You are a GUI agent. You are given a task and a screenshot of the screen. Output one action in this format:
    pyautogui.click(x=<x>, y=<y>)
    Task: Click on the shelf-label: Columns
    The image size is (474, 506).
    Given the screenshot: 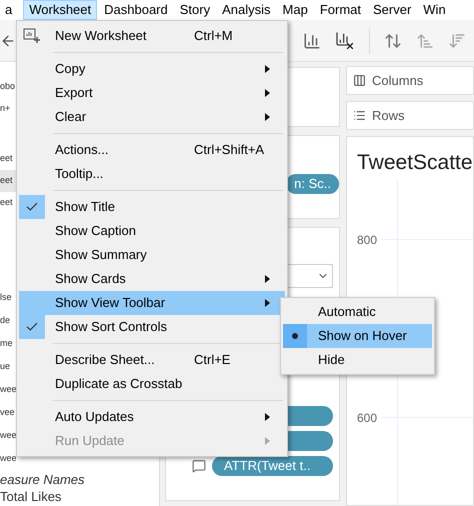 What is the action you would take?
    pyautogui.click(x=398, y=81)
    